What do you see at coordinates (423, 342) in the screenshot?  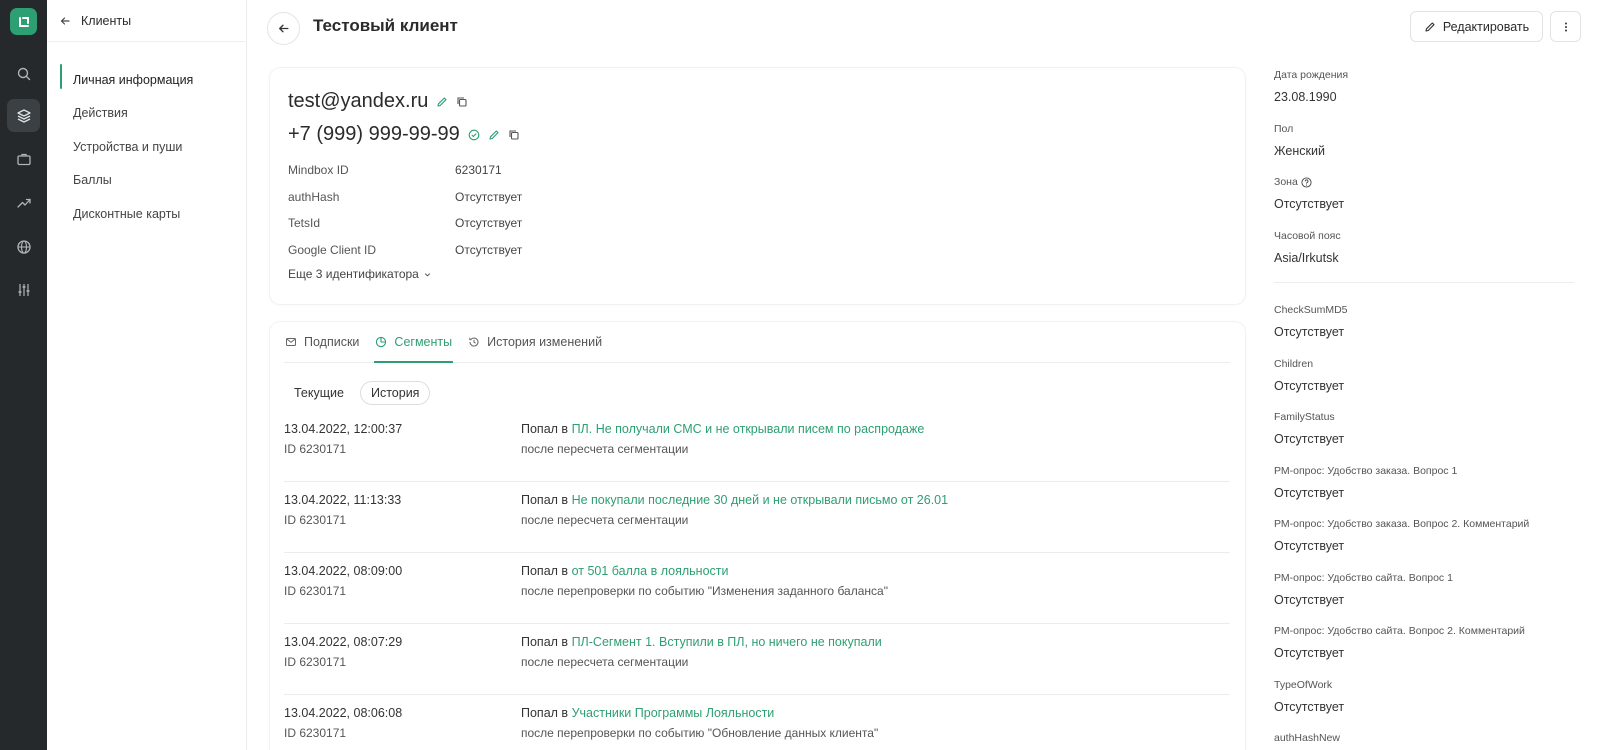 I see `tab-label: Сегменты` at bounding box center [423, 342].